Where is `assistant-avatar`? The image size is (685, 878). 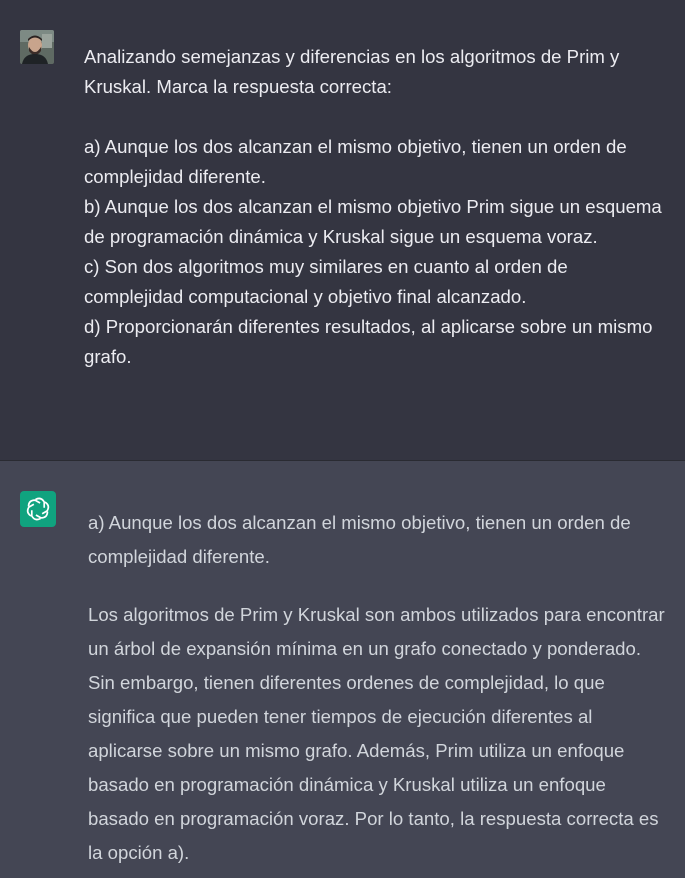 assistant-avatar is located at coordinates (38, 509).